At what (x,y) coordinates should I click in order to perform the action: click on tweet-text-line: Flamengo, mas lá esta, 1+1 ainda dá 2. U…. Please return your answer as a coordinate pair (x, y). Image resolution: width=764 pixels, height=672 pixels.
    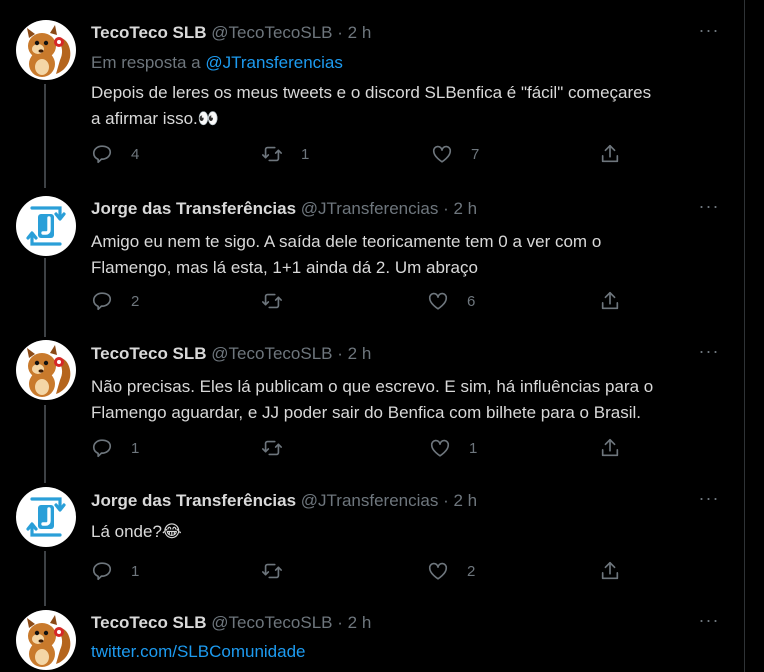
    Looking at the image, I should click on (284, 267).